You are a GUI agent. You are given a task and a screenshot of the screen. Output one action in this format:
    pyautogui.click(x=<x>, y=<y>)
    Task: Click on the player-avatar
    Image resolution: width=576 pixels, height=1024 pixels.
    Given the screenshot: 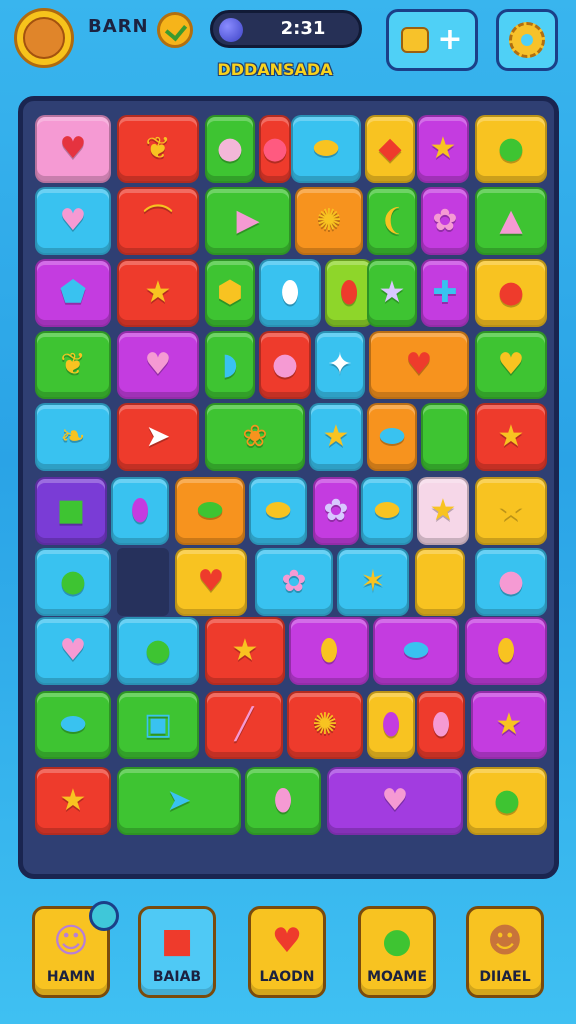 What is the action you would take?
    pyautogui.click(x=44, y=38)
    